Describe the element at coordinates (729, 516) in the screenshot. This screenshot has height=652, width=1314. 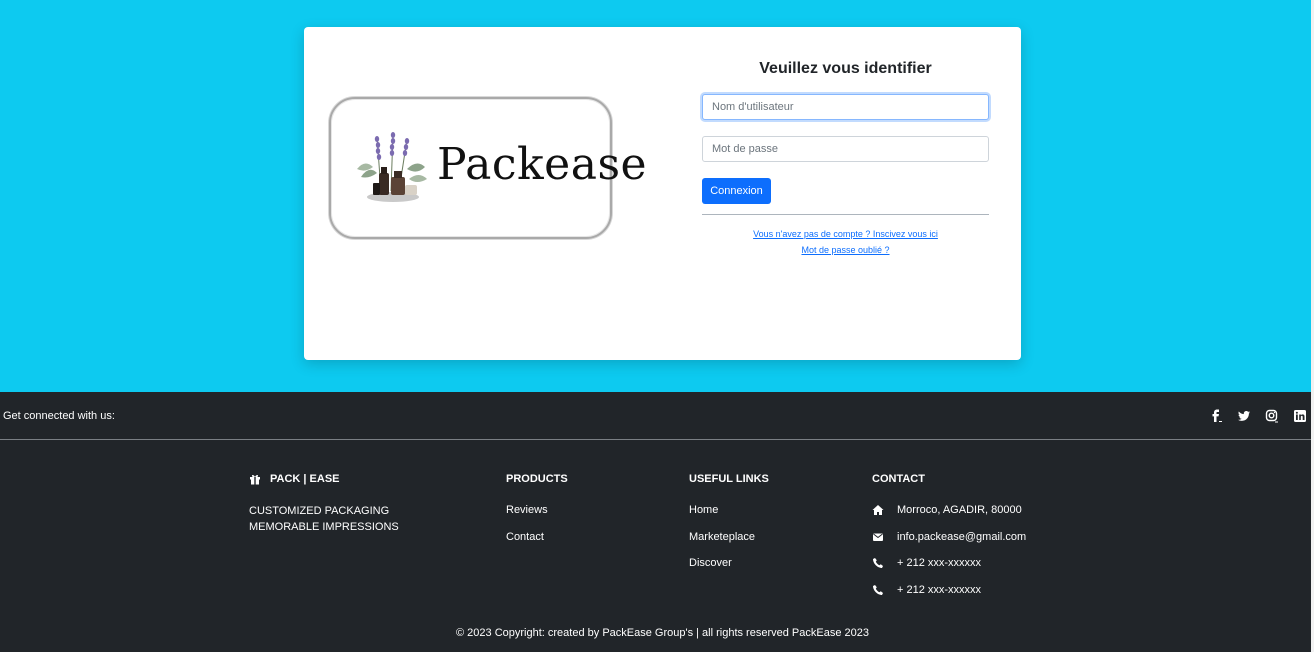
I see `footer-link-home: Home` at that location.